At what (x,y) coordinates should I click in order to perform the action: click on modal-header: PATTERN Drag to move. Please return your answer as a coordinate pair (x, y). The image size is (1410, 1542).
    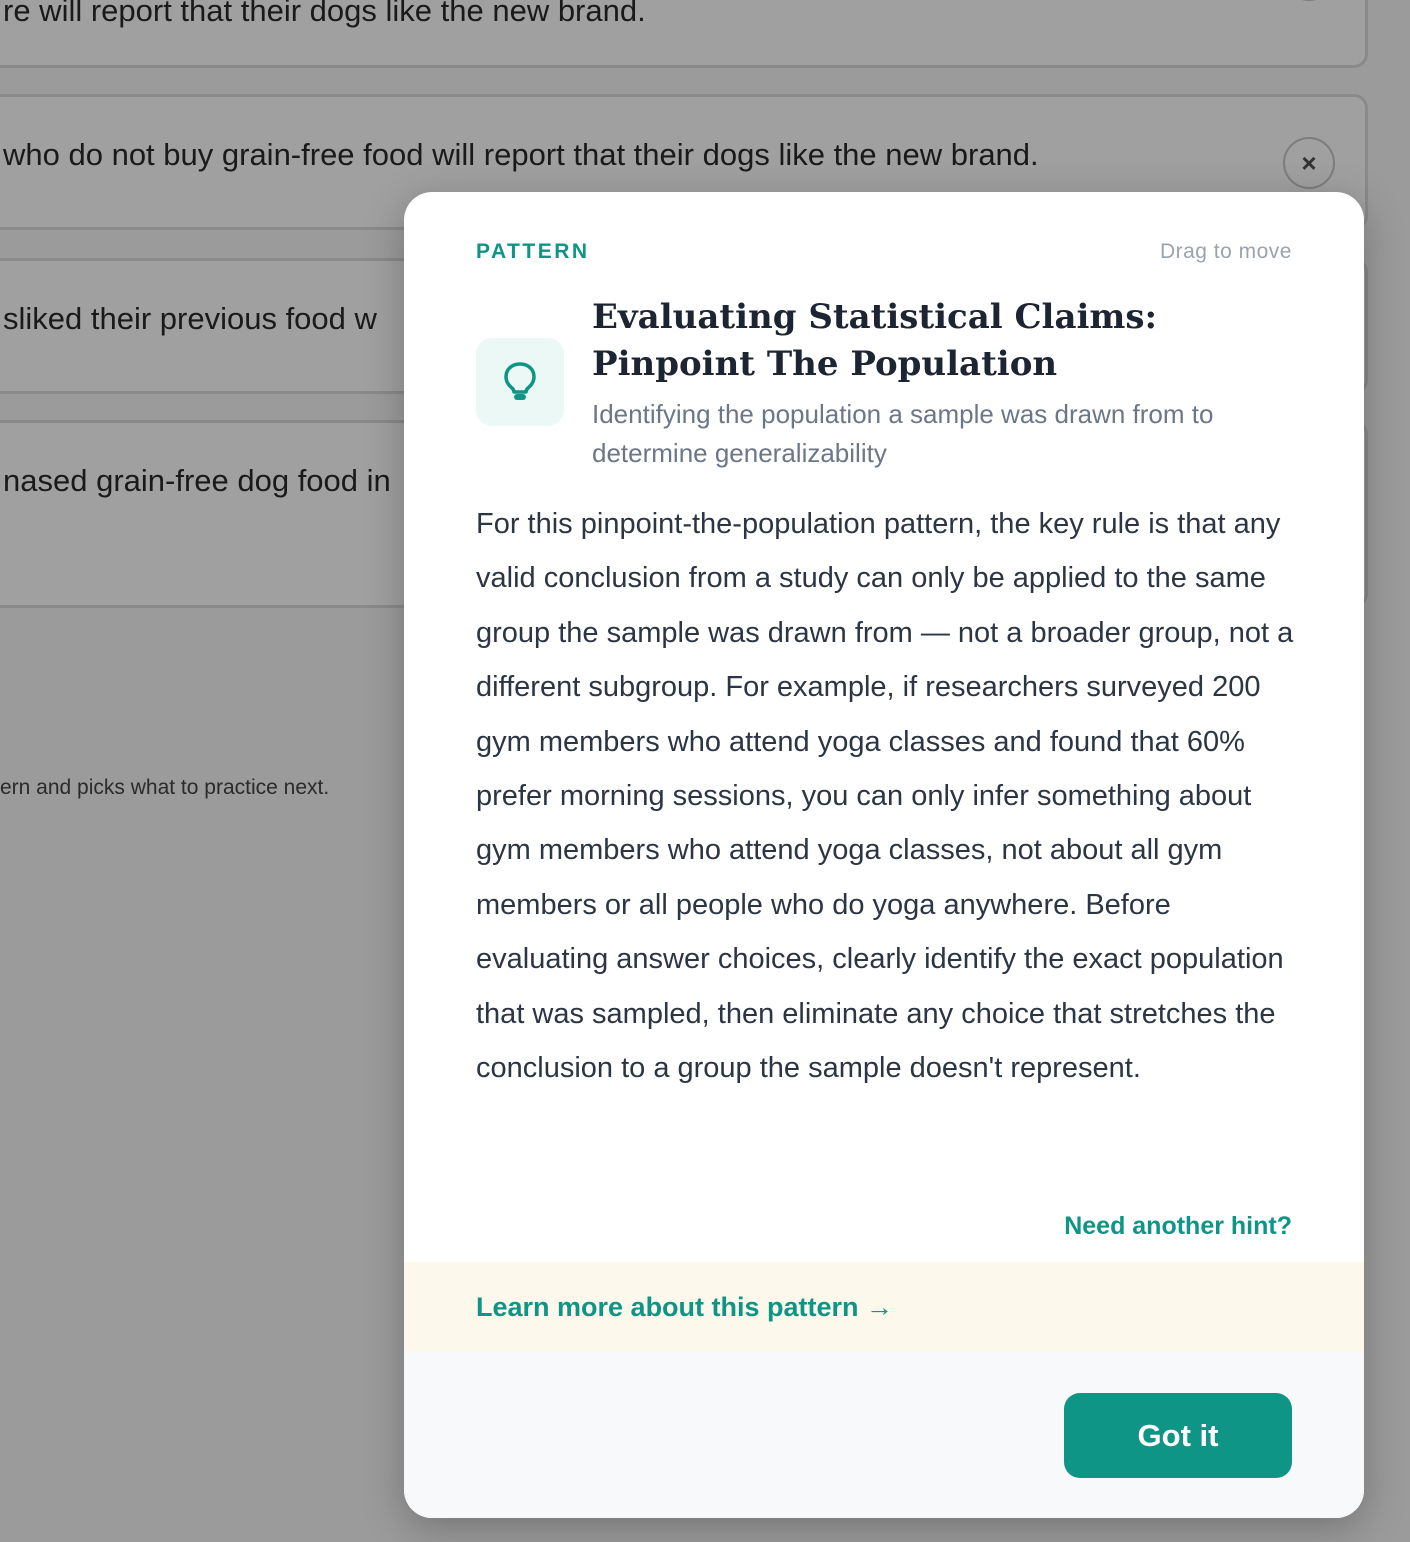
    Looking at the image, I should click on (884, 253).